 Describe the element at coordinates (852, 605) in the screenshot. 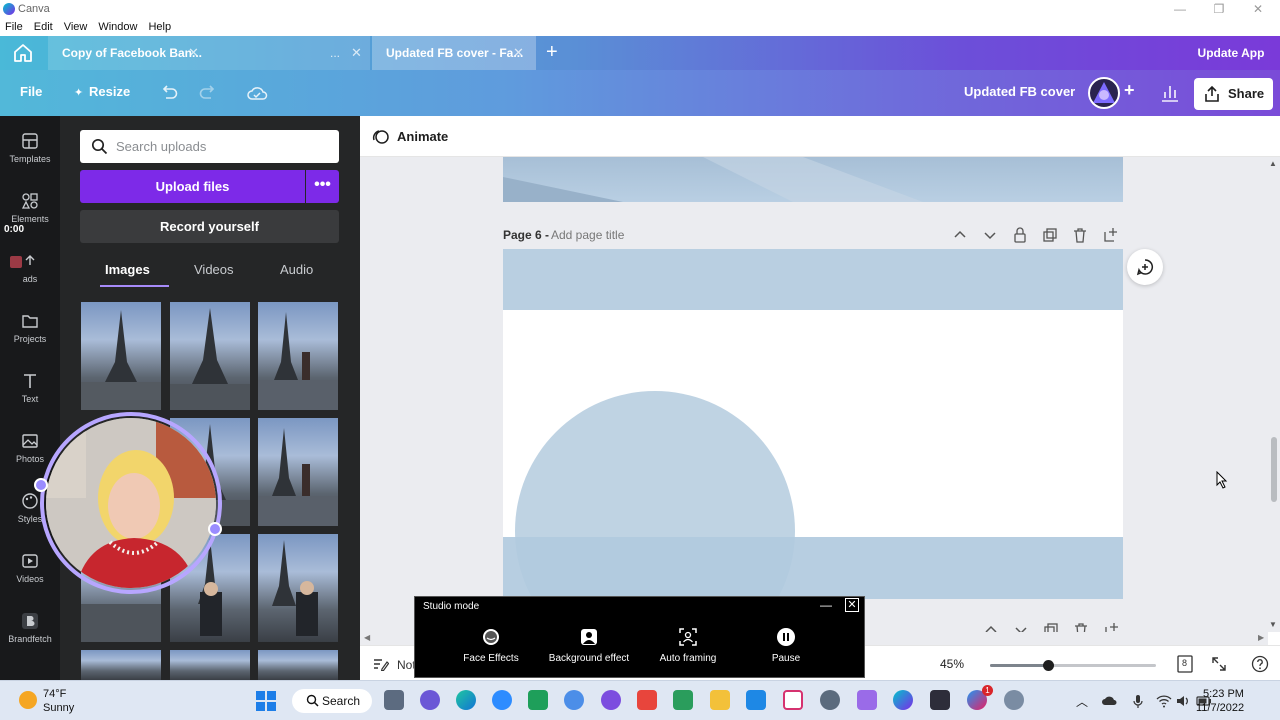

I see `studio-close-button: ✕` at that location.